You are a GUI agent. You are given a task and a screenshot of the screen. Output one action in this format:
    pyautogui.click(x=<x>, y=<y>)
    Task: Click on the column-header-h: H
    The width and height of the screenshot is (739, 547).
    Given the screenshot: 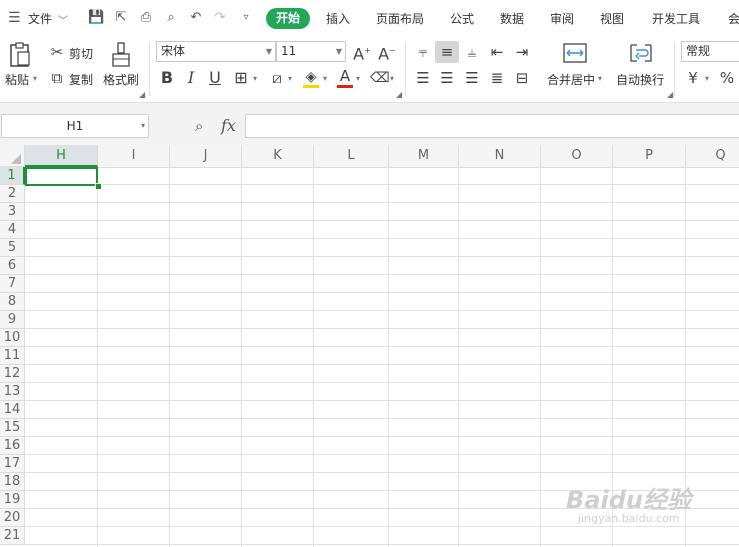 What is the action you would take?
    pyautogui.click(x=61, y=156)
    